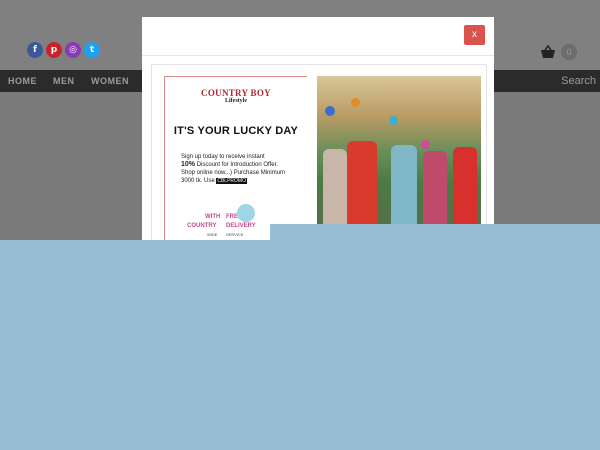 The width and height of the screenshot is (600, 450). Describe the element at coordinates (54, 50) in the screenshot. I see `pinterest-icon: p` at that location.